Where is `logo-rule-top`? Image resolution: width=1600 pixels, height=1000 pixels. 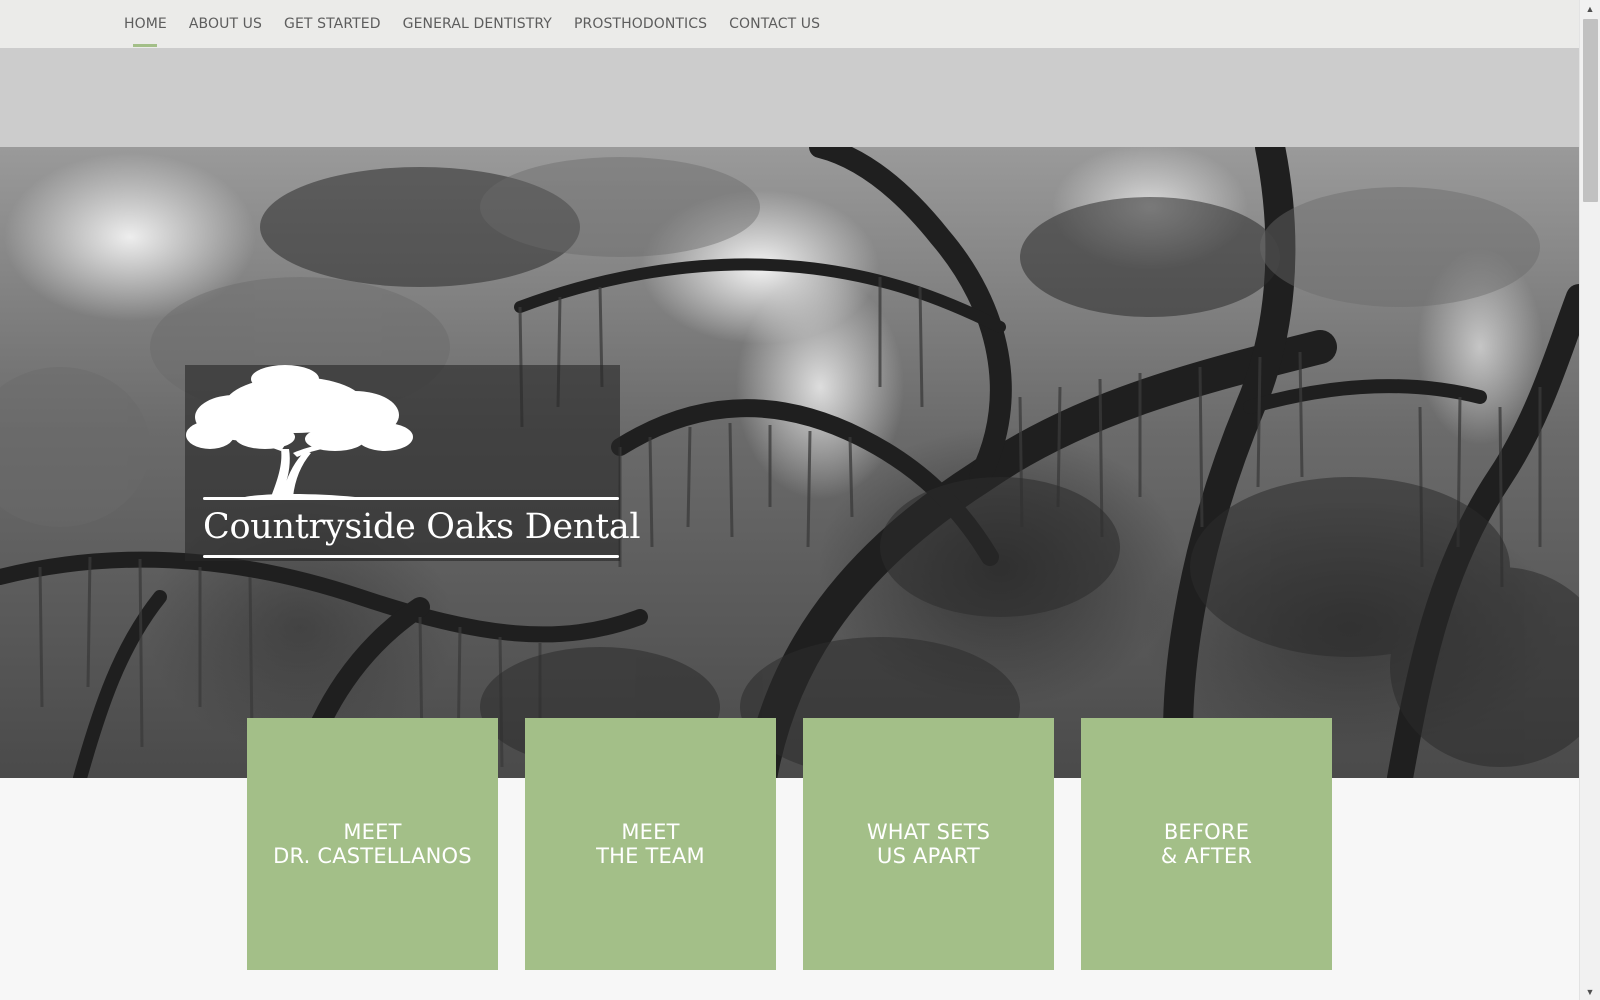 logo-rule-top is located at coordinates (411, 498).